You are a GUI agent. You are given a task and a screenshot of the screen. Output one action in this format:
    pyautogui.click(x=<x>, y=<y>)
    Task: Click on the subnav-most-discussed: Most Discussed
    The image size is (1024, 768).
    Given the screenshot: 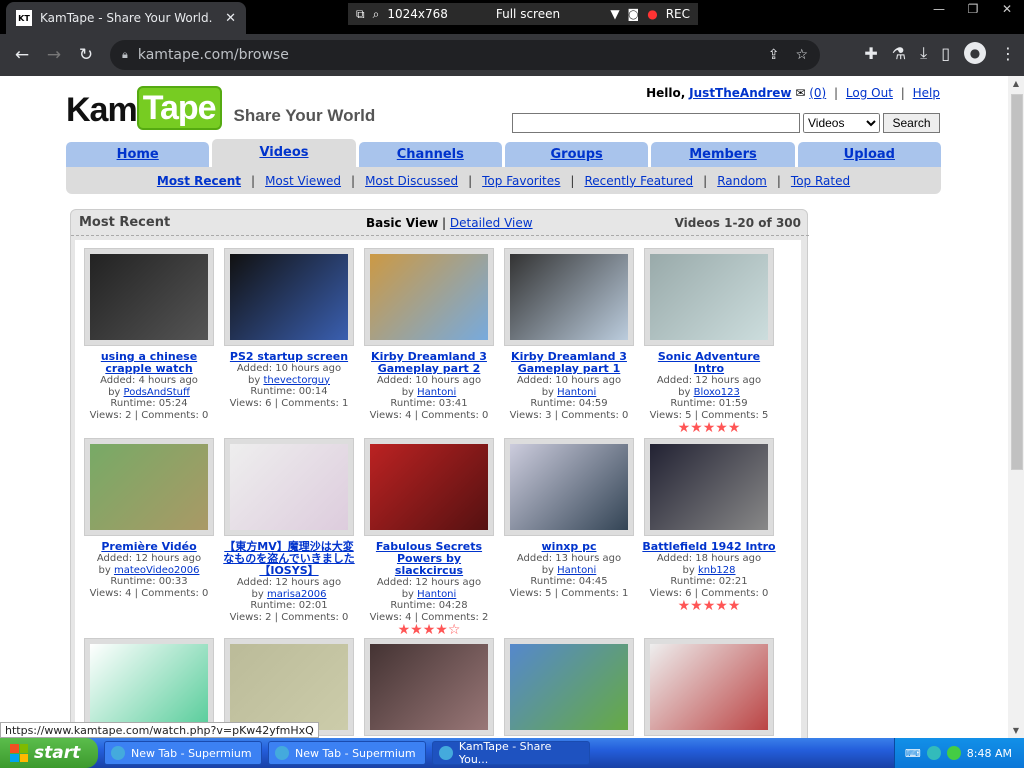 What is the action you would take?
    pyautogui.click(x=411, y=181)
    